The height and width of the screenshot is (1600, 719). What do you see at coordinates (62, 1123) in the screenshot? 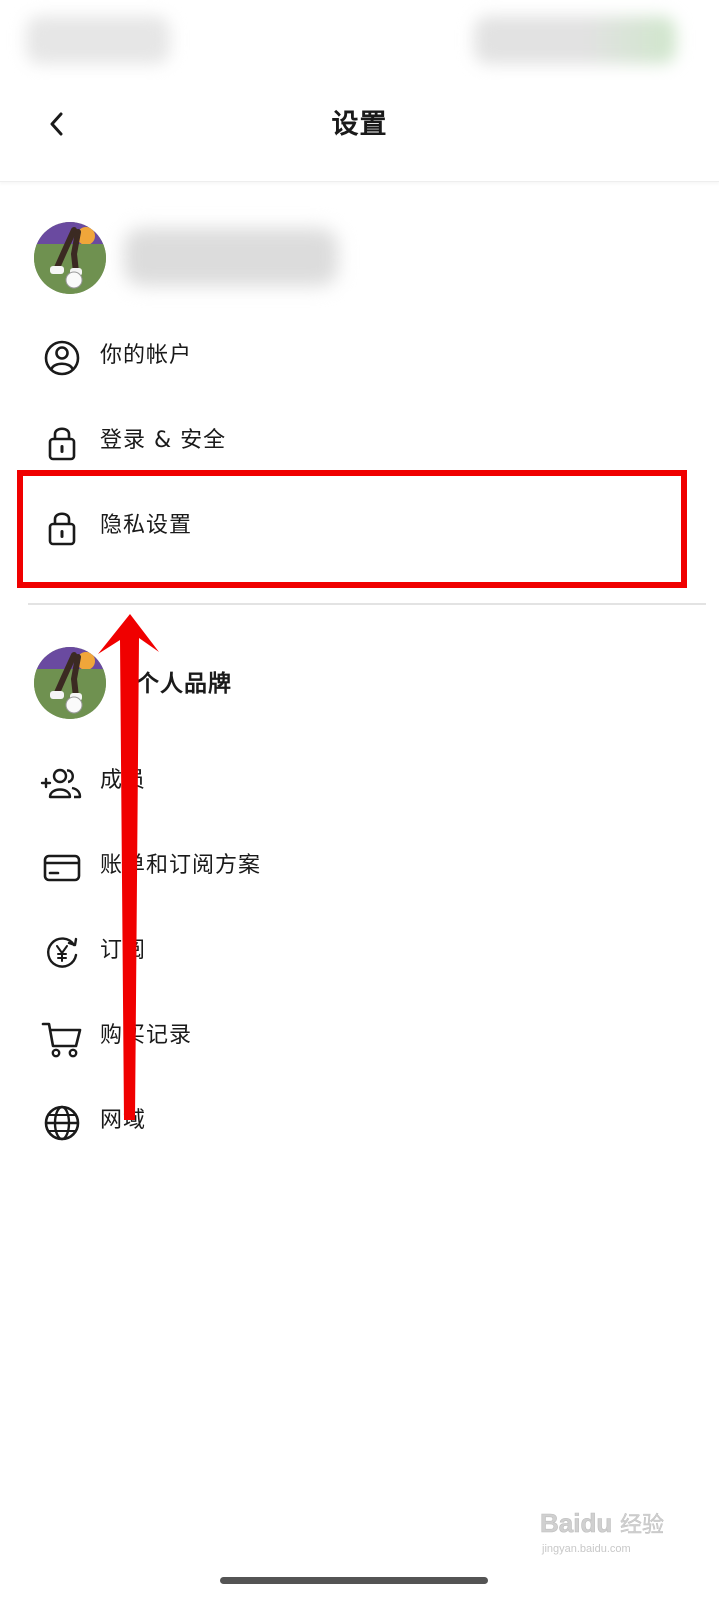
I see `globe-icon` at bounding box center [62, 1123].